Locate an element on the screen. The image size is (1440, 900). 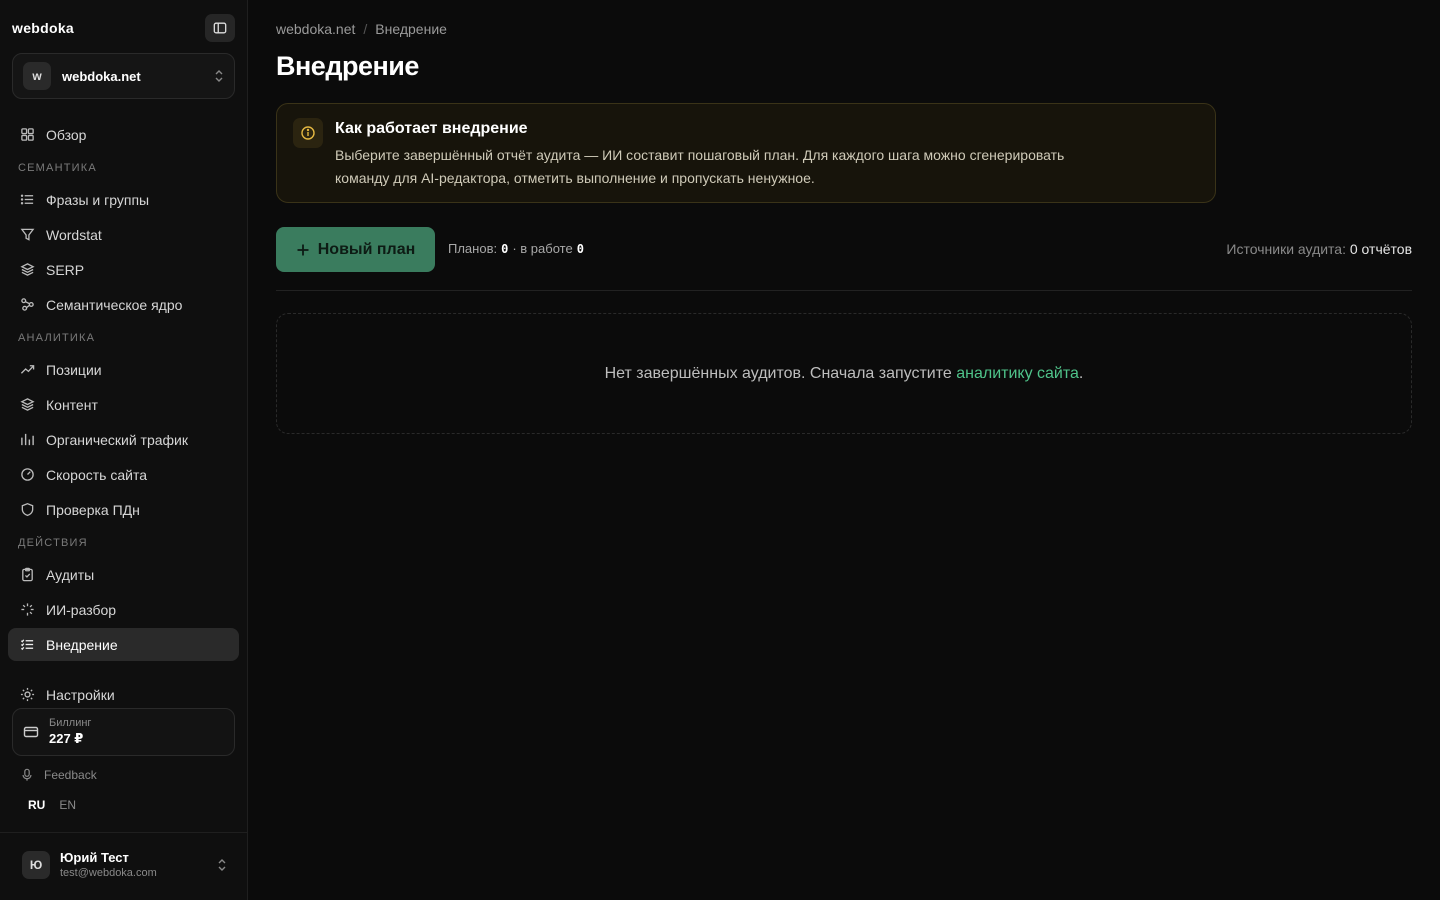
sidebar-item-speed: Скорость сайта is located at coordinates (123, 474).